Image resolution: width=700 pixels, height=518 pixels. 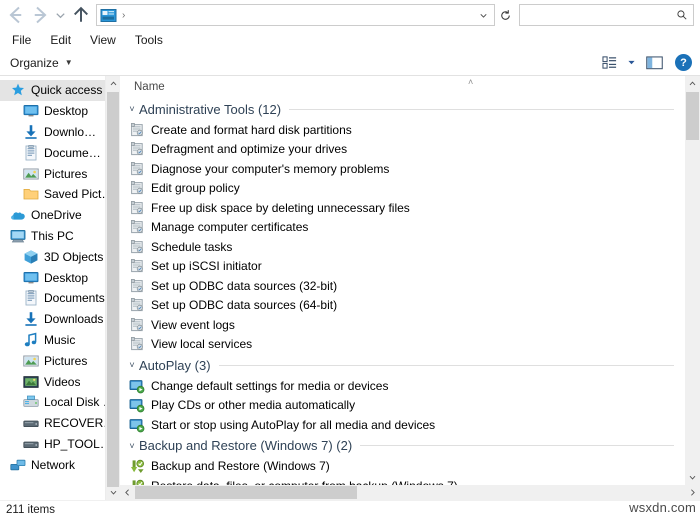 I want to click on navigation-scrollbar, so click(x=112, y=288).